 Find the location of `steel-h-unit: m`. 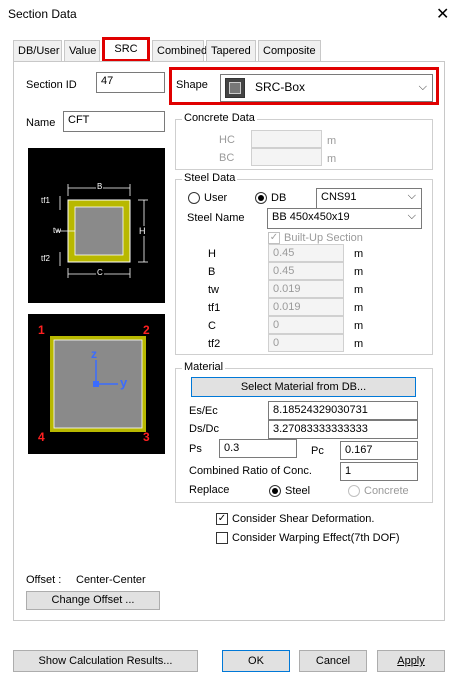

steel-h-unit: m is located at coordinates (359, 254).